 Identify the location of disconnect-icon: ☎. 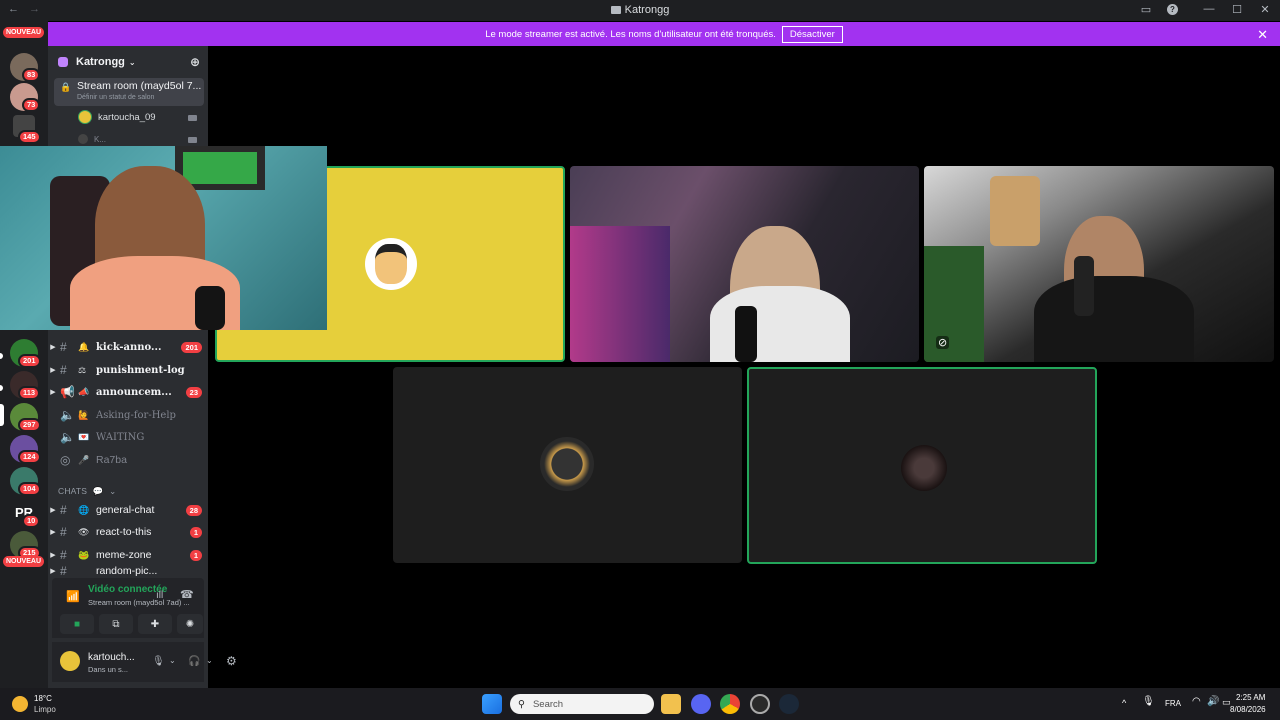
(187, 594).